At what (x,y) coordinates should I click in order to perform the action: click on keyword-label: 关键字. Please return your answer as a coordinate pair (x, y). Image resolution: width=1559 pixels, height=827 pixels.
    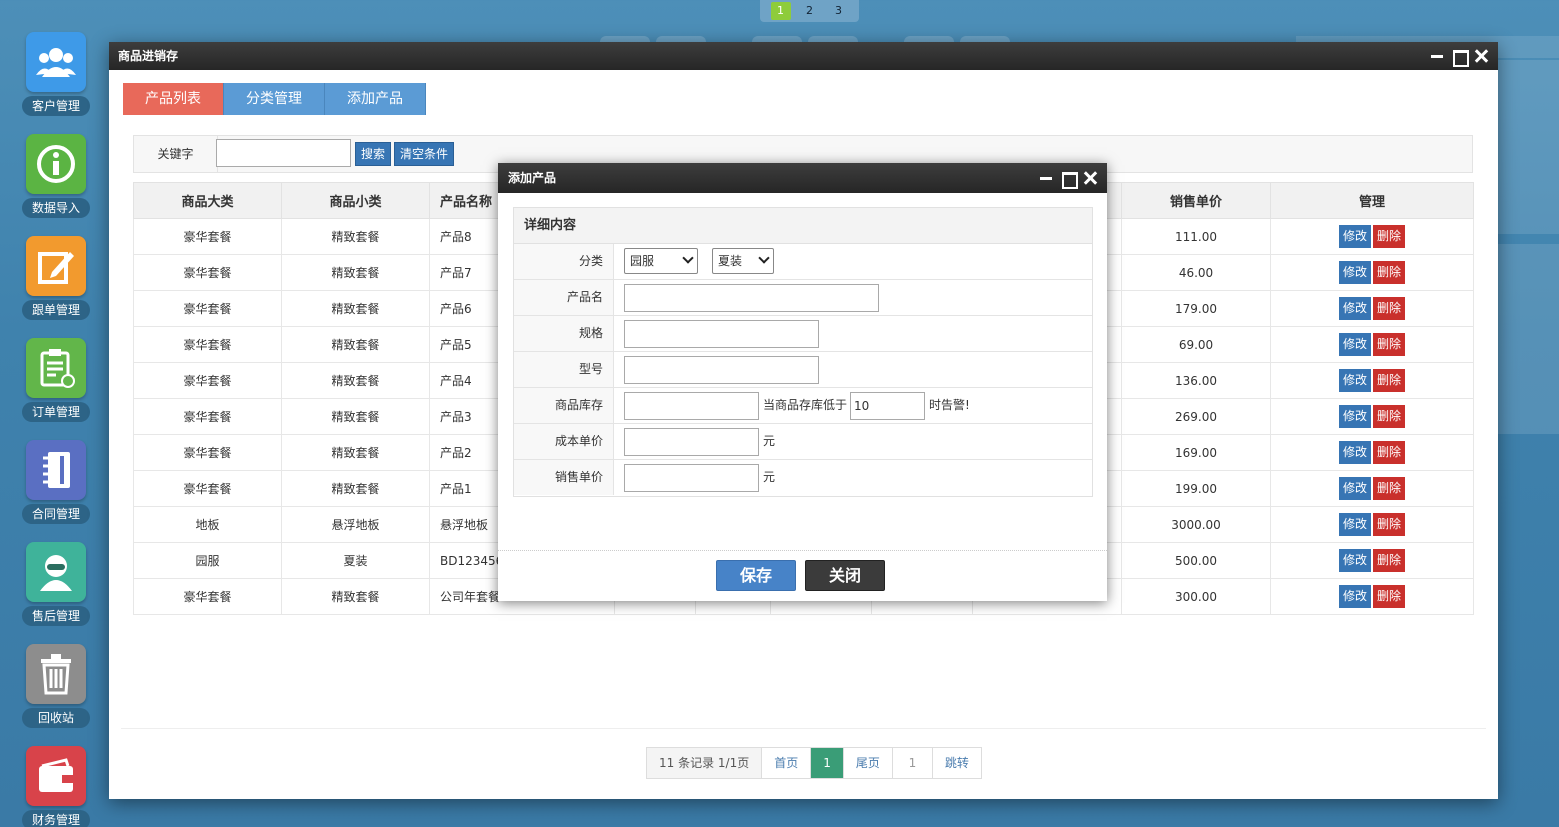
    Looking at the image, I should click on (176, 154).